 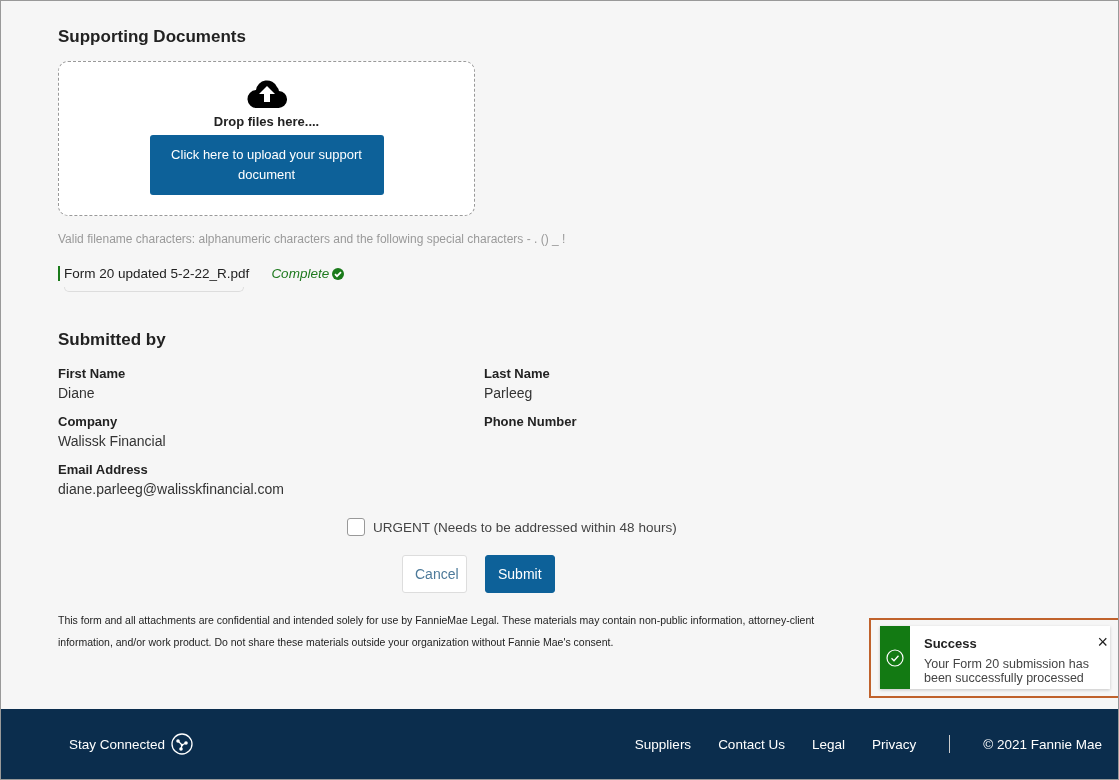 I want to click on drop-zone: Drop files here.... Click here to upload your support document, so click(x=266, y=138).